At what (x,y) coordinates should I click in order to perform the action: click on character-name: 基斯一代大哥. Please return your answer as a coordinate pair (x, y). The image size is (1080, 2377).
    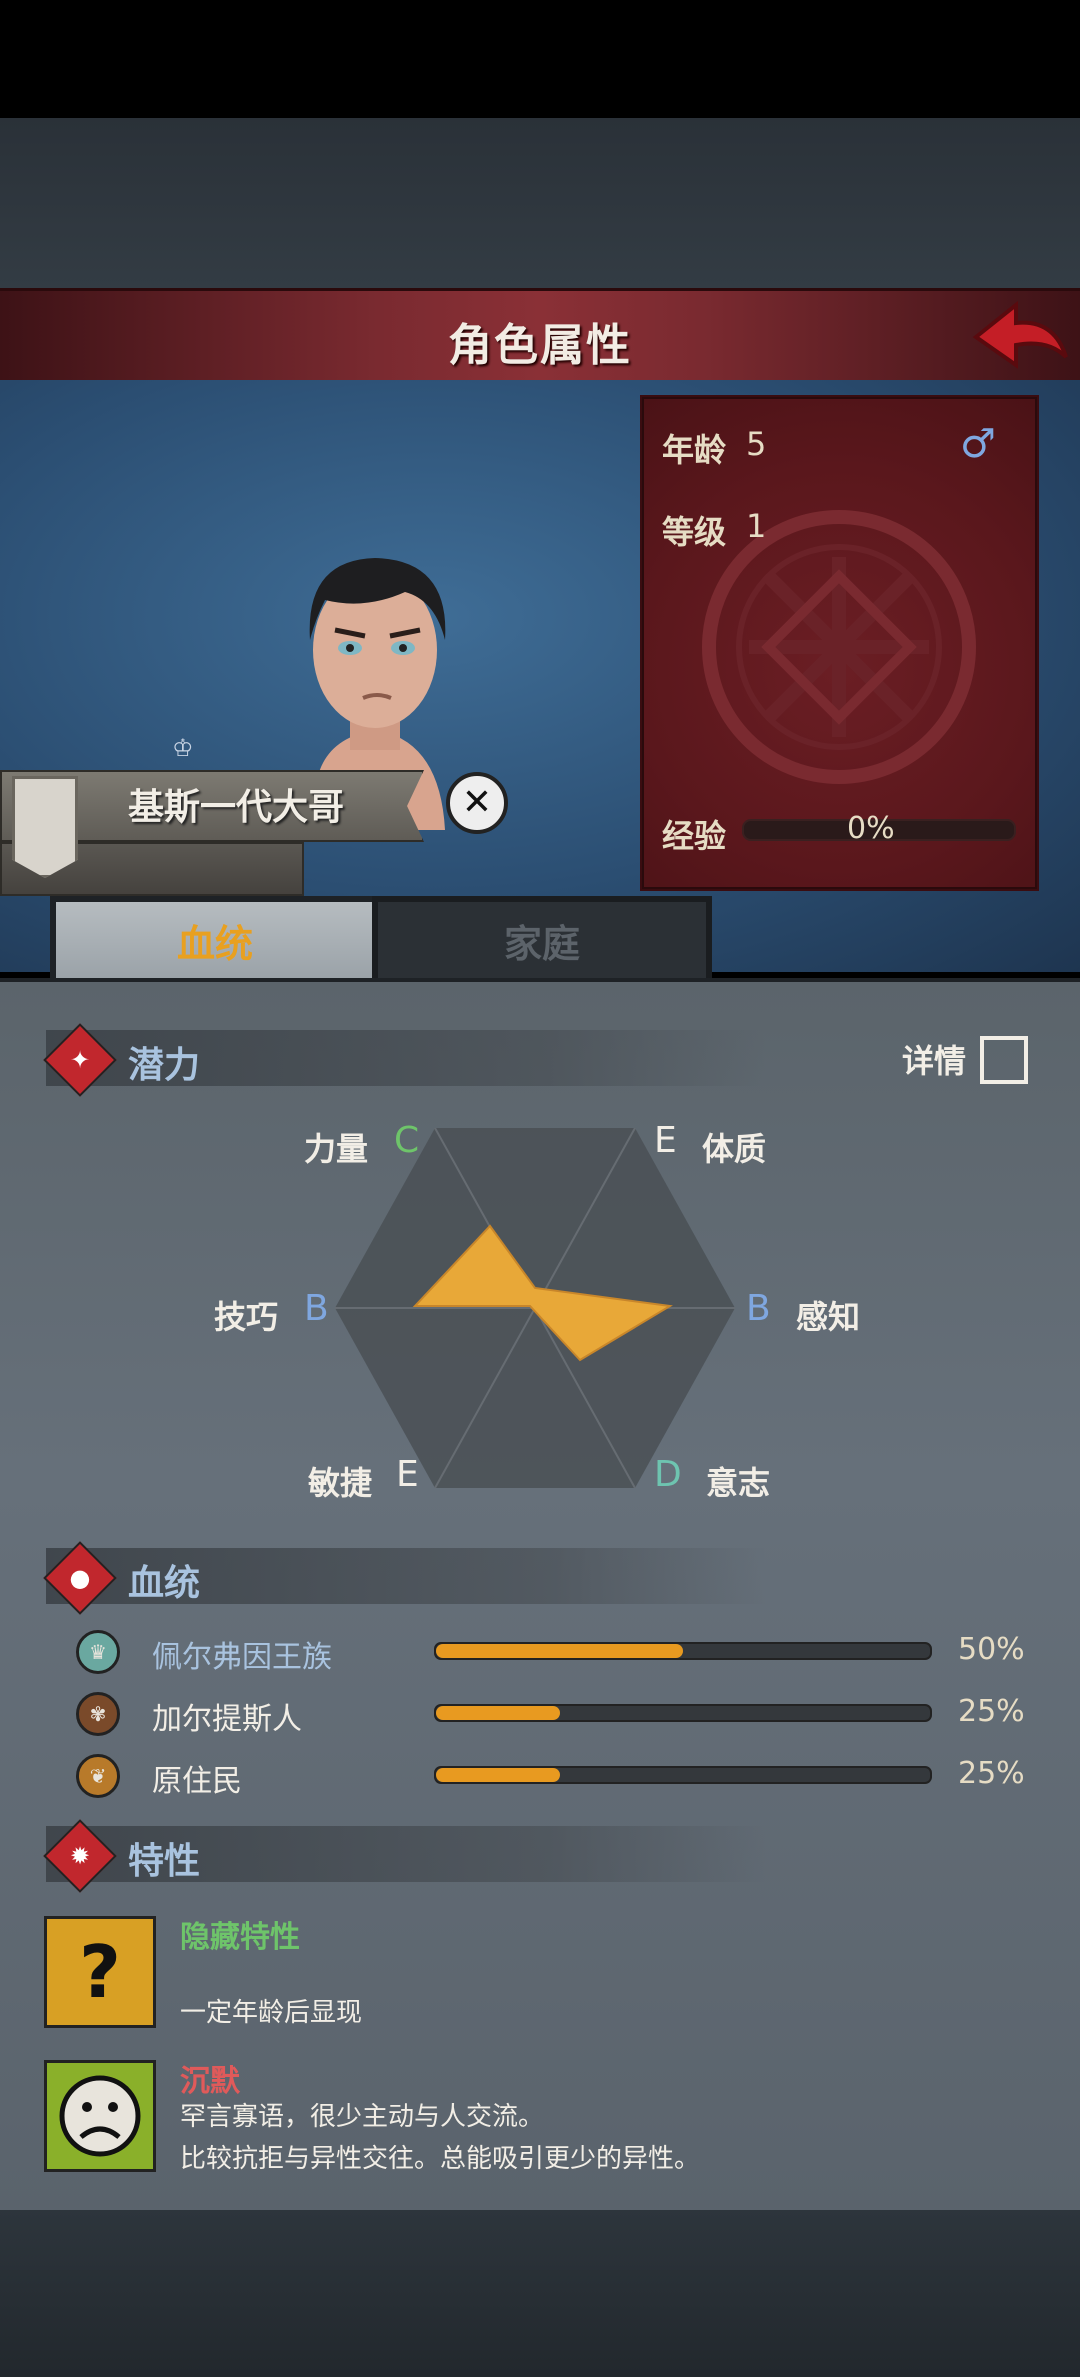
    Looking at the image, I should click on (236, 804).